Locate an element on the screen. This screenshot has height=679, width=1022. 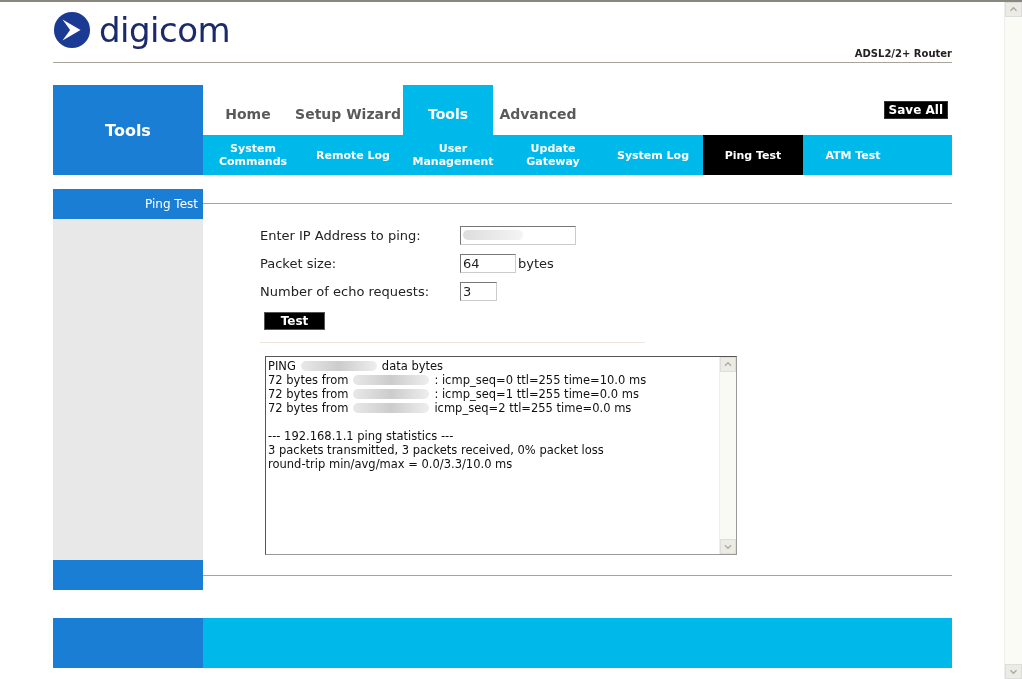
unit-label: bytes is located at coordinates (536, 263).